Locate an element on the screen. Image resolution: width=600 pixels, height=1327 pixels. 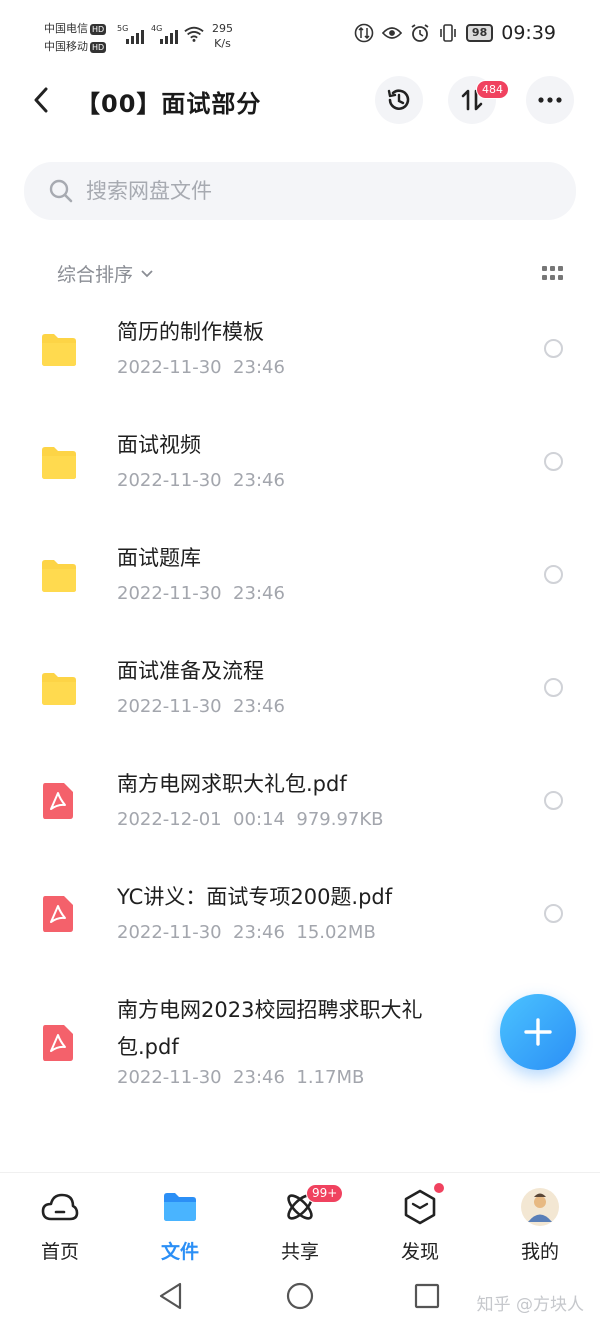
share-badge: 99+ is located at coordinates (325, 1193).